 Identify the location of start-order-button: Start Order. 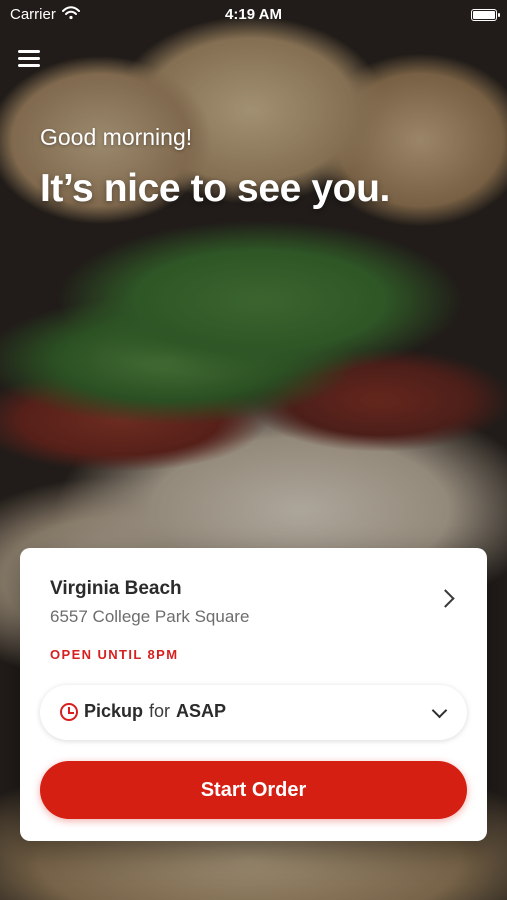
(253, 790).